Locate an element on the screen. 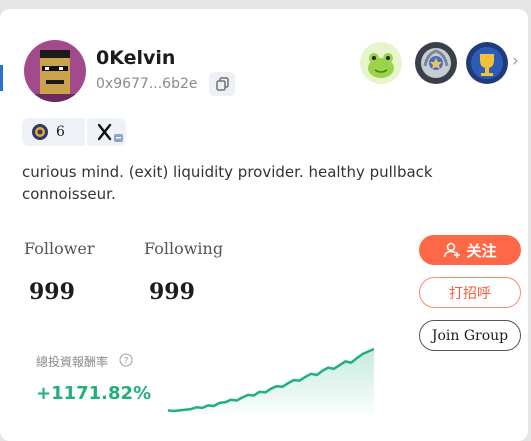  add-user-icon is located at coordinates (452, 250).